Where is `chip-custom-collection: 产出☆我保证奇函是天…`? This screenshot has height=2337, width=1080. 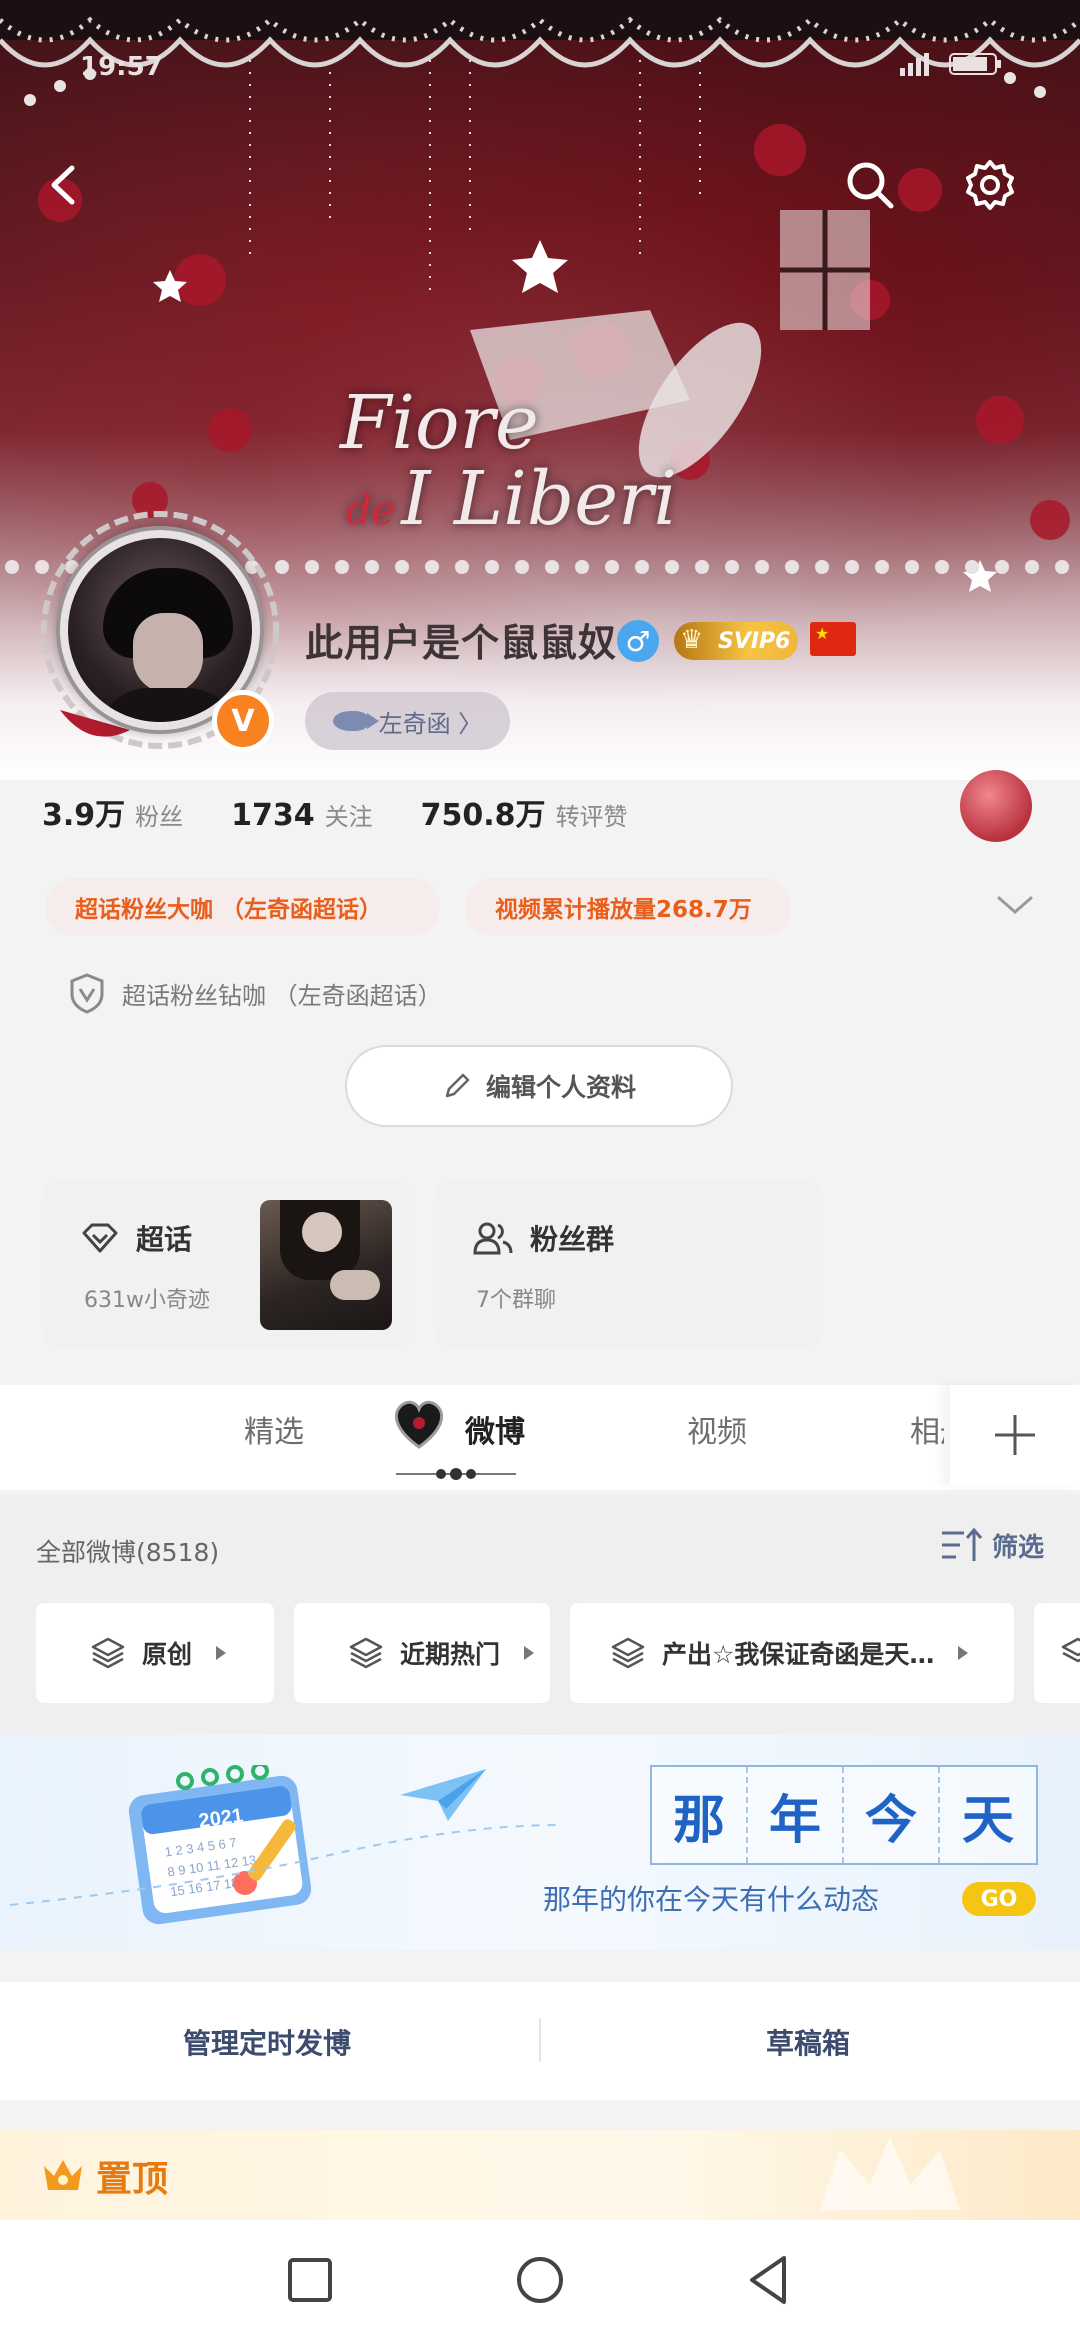
chip-custom-collection: 产出☆我保证奇函是天… is located at coordinates (792, 1653).